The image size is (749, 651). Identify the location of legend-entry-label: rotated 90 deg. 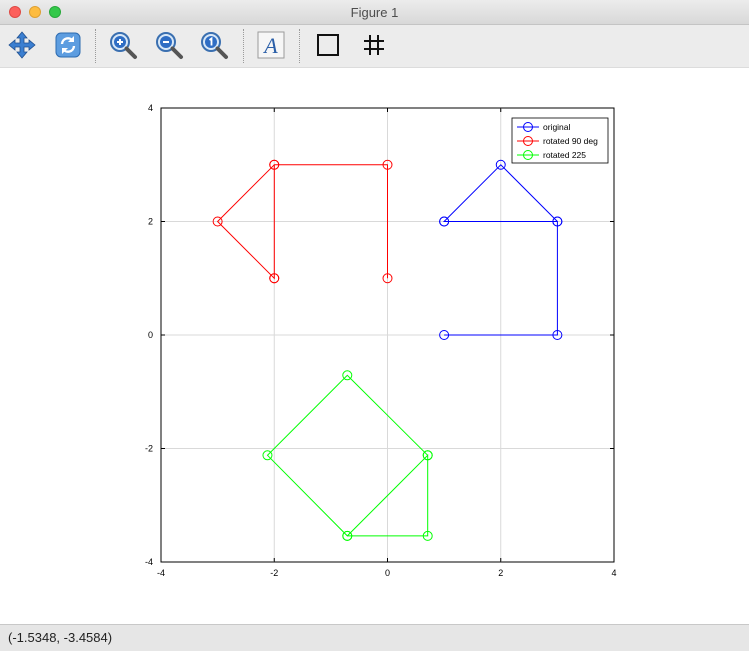
(570, 141).